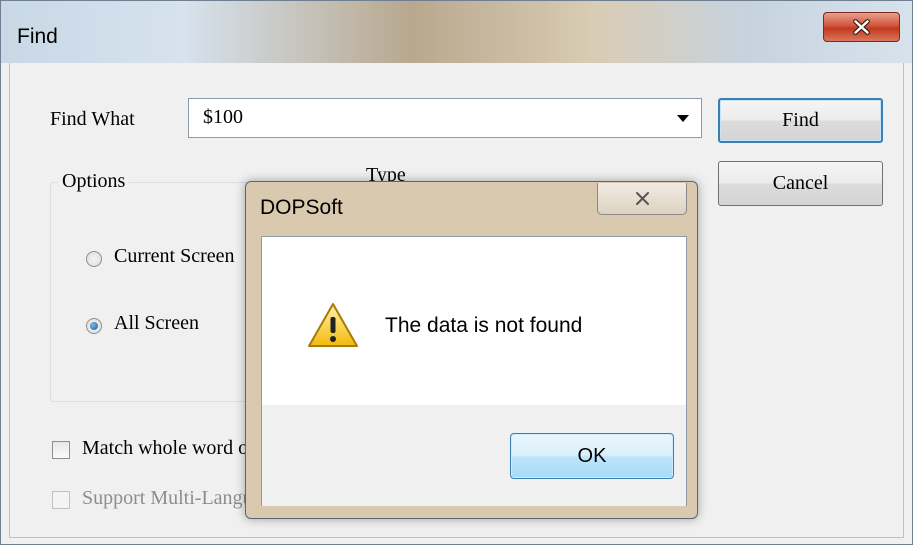 This screenshot has height=545, width=913. Describe the element at coordinates (37, 36) in the screenshot. I see `window-title: Find` at that location.